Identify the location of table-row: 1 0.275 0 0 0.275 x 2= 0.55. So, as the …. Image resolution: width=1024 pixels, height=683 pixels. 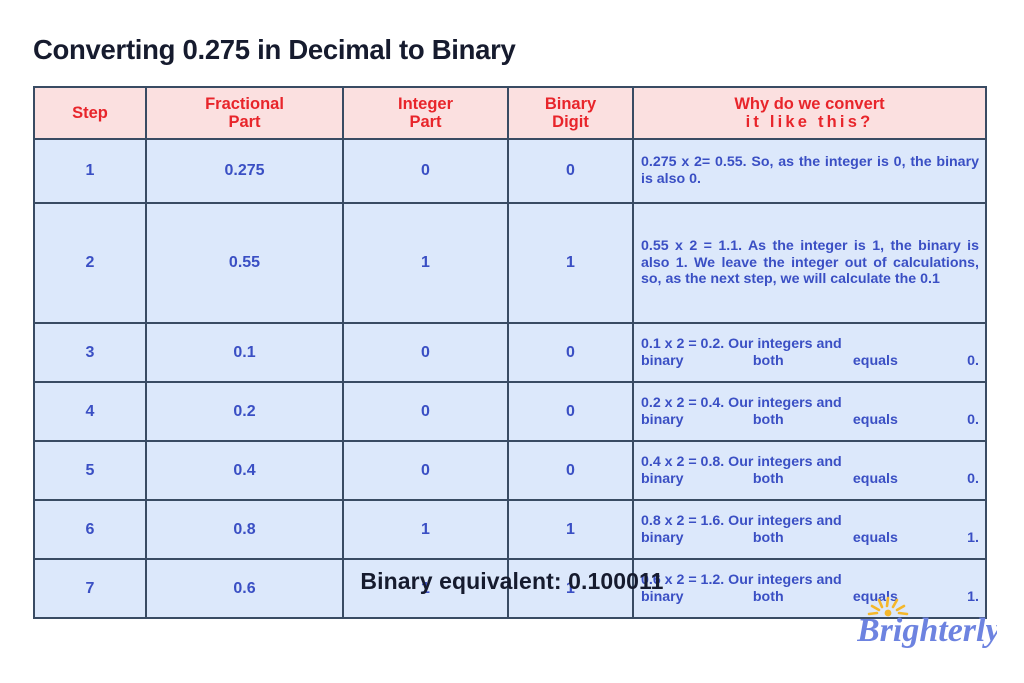
(510, 171).